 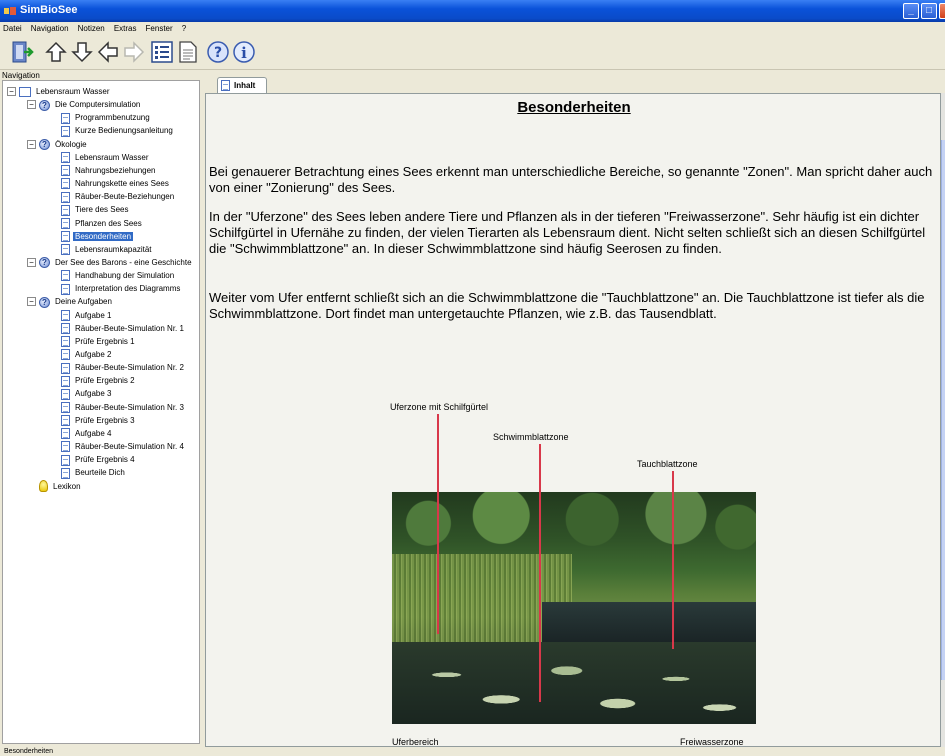 What do you see at coordinates (93, 354) in the screenshot?
I see `tree-item-label: Aufgabe 2` at bounding box center [93, 354].